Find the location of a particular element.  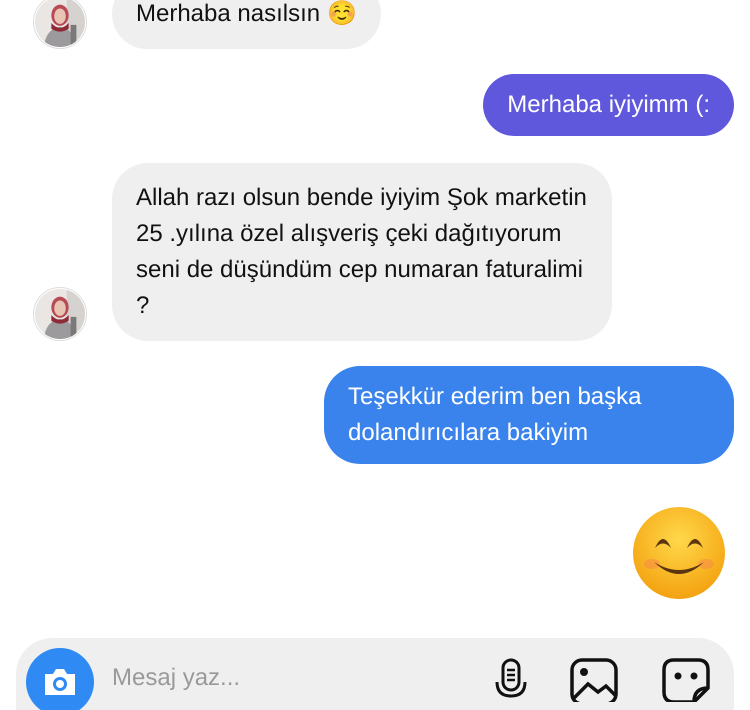

message-bubble: Merhaba nasılsın ☺ is located at coordinates (246, 24).